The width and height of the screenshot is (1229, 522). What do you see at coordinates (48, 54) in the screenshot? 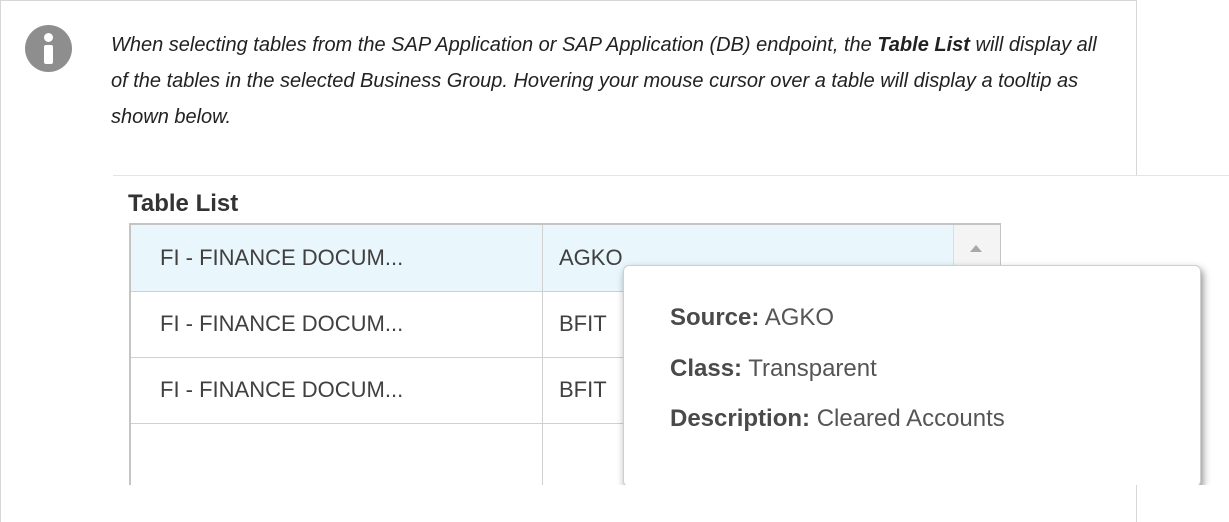
I see `info-icon-bar` at bounding box center [48, 54].